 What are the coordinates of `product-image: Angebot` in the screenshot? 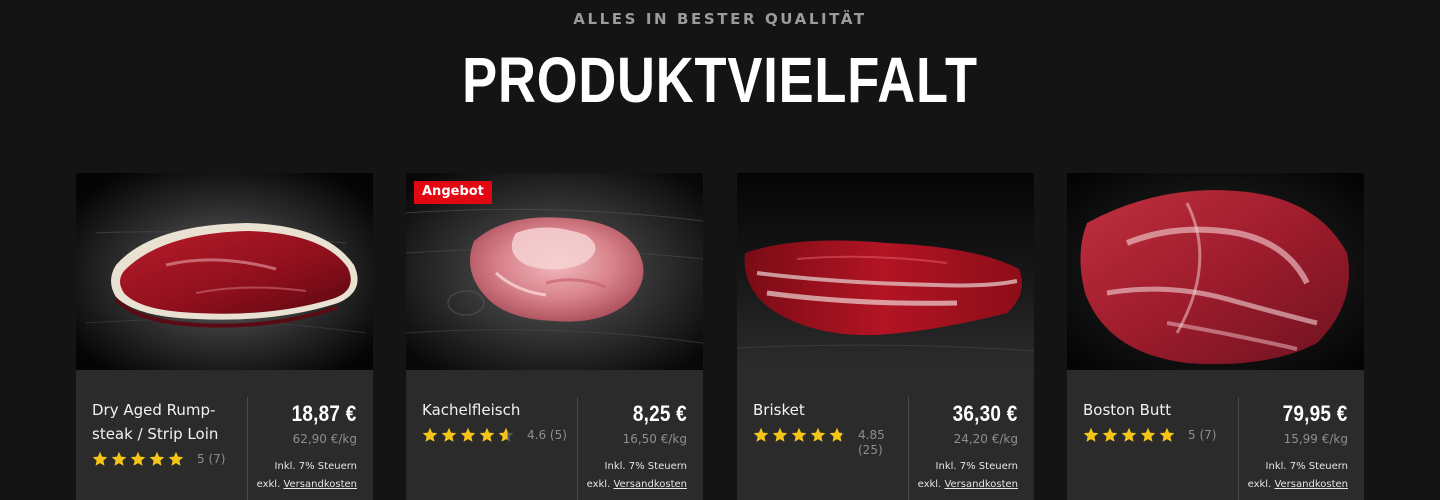 It's located at (554, 271).